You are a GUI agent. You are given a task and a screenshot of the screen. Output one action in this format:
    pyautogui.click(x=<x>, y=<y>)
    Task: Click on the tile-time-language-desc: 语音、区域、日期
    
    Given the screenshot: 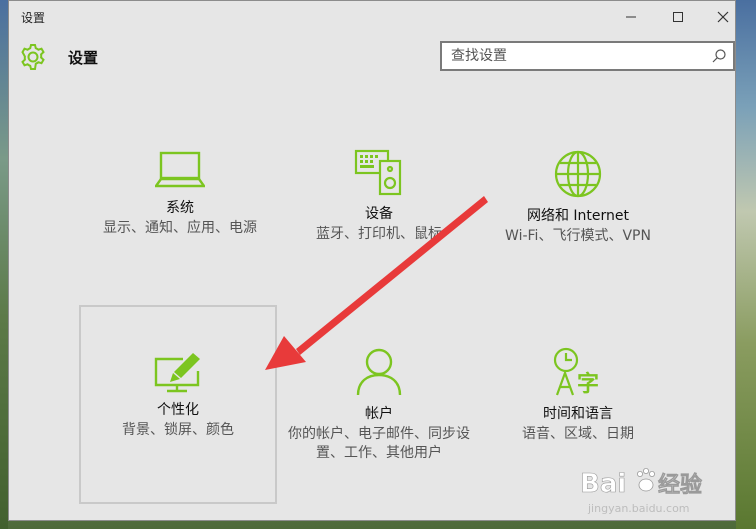 What is the action you would take?
    pyautogui.click(x=578, y=434)
    